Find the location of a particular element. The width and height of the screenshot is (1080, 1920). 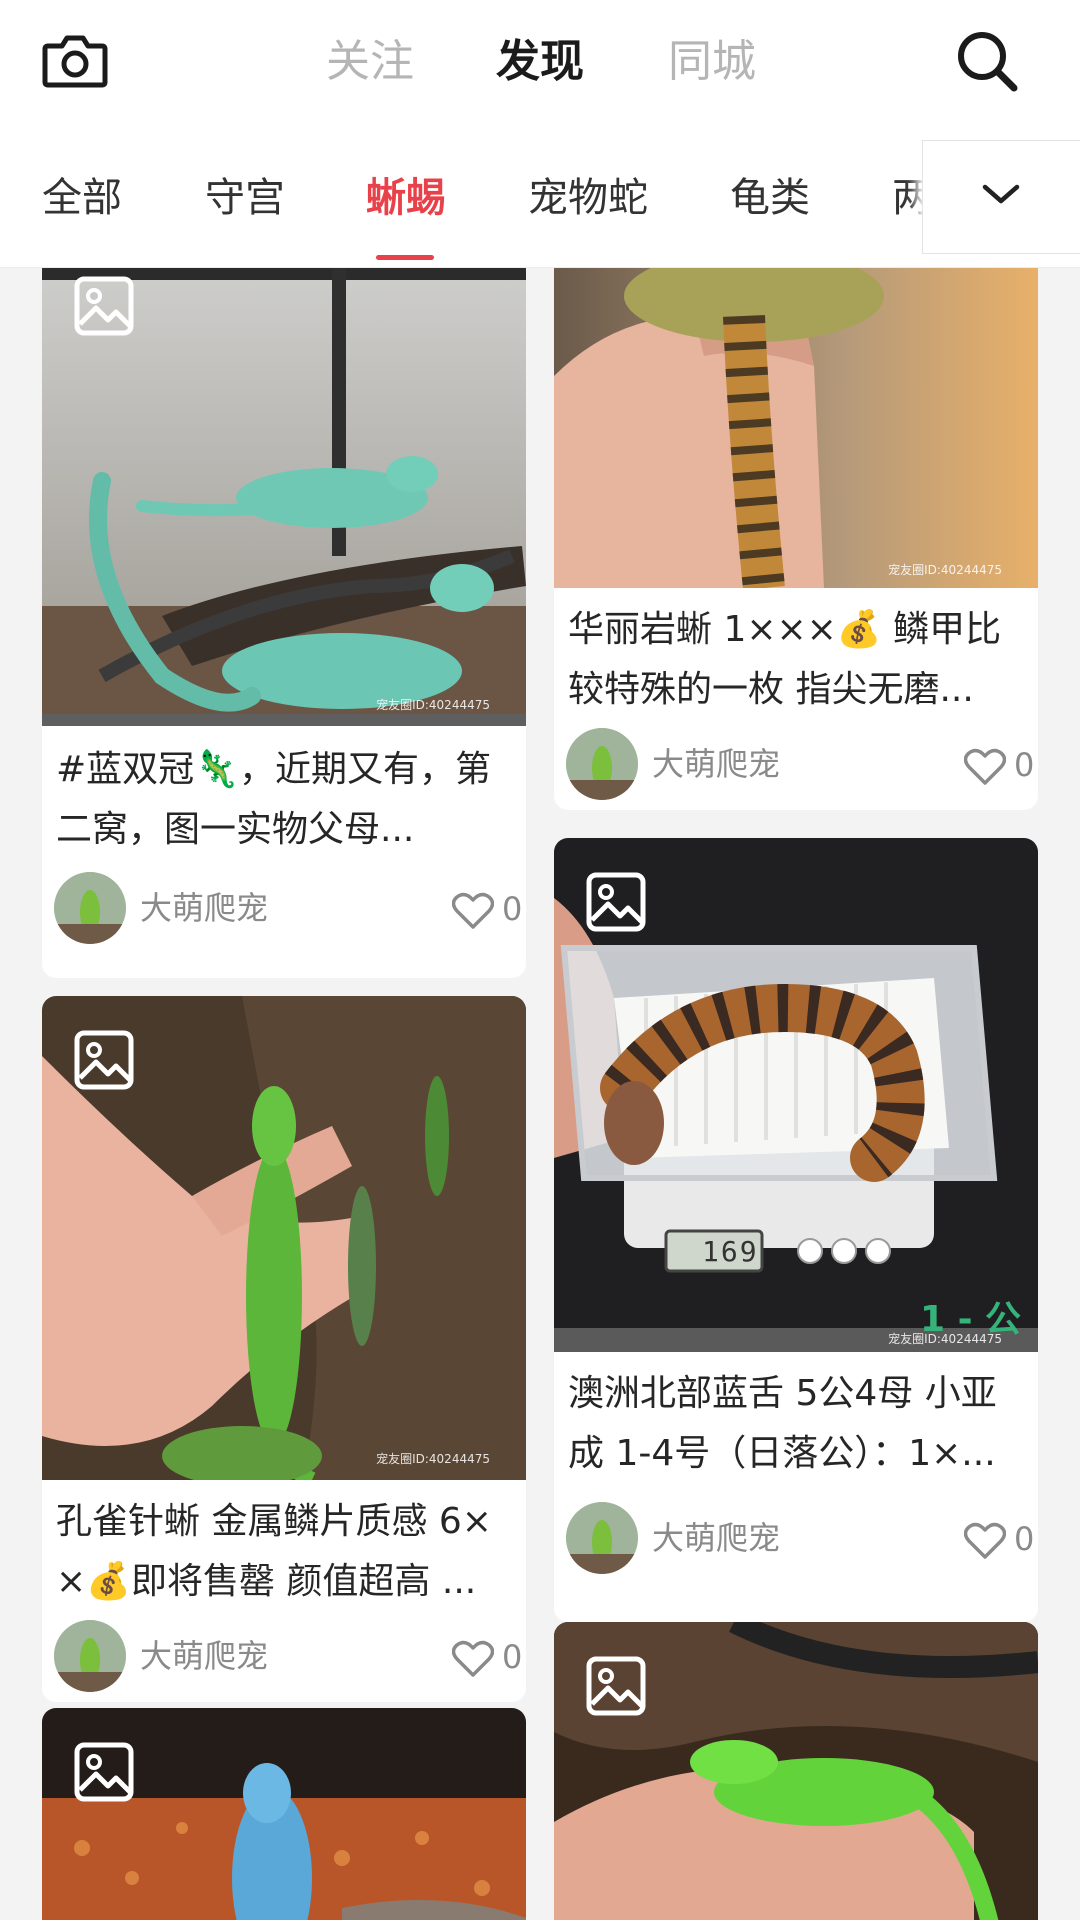

tab-discover: 发现 is located at coordinates (540, 62).